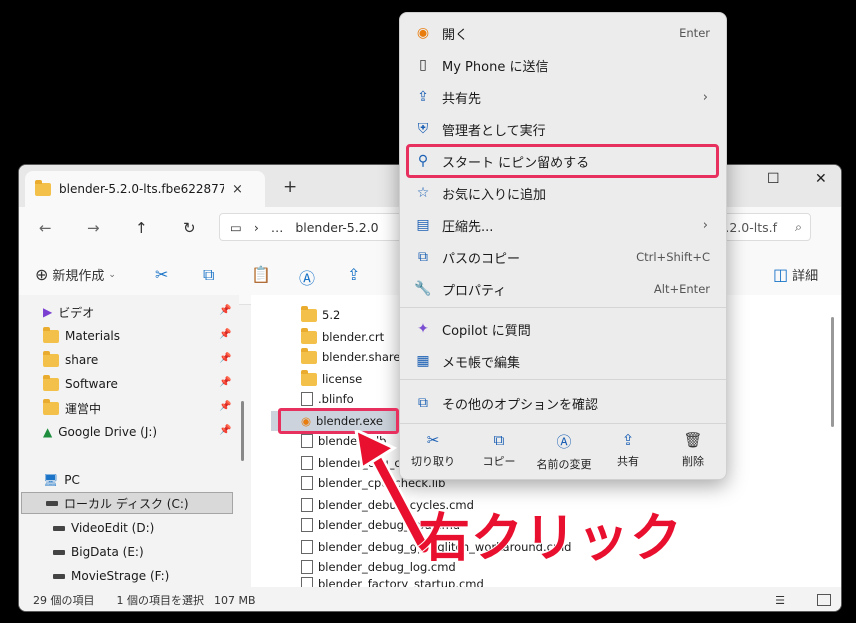 This screenshot has width=856, height=623. What do you see at coordinates (805, 276) in the screenshot?
I see `details-label: 詳細` at bounding box center [805, 276].